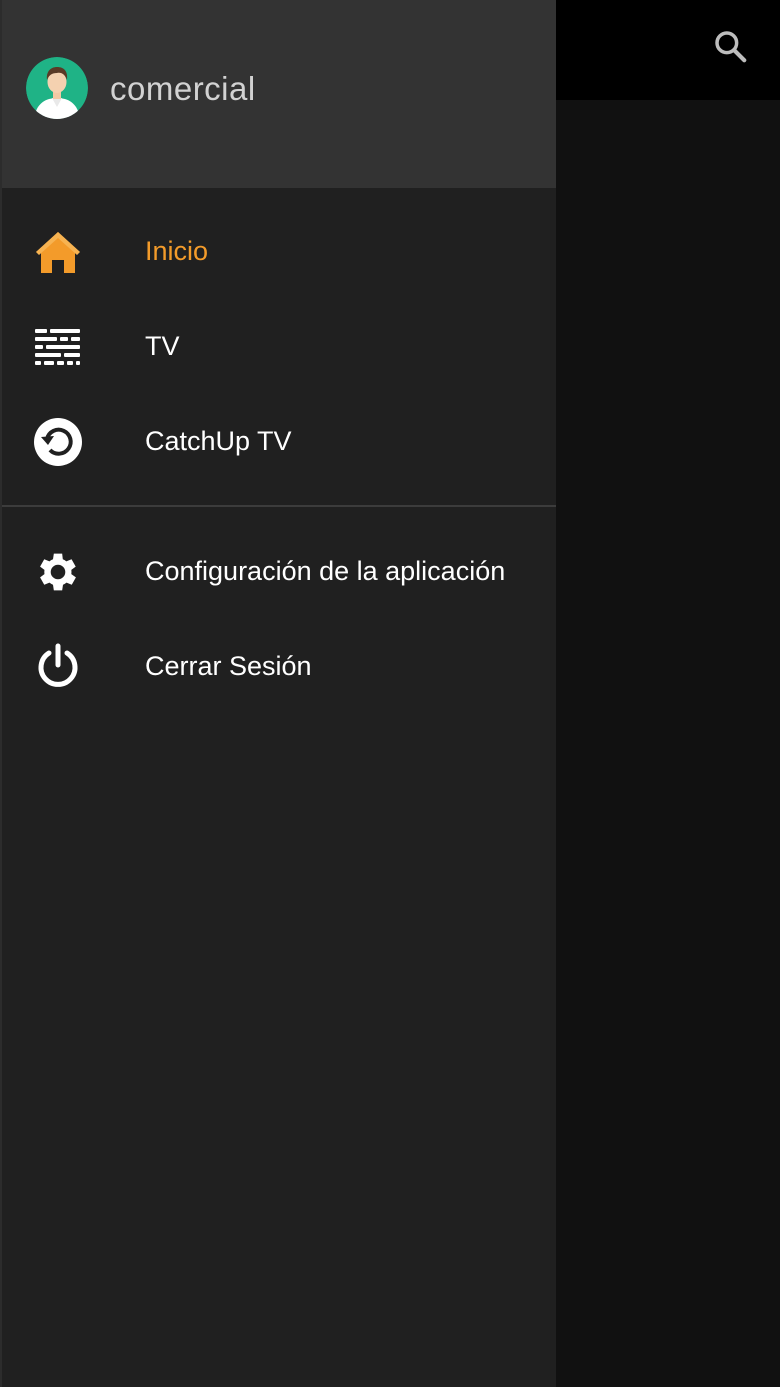 The height and width of the screenshot is (1387, 780). I want to click on gear-icon, so click(58, 572).